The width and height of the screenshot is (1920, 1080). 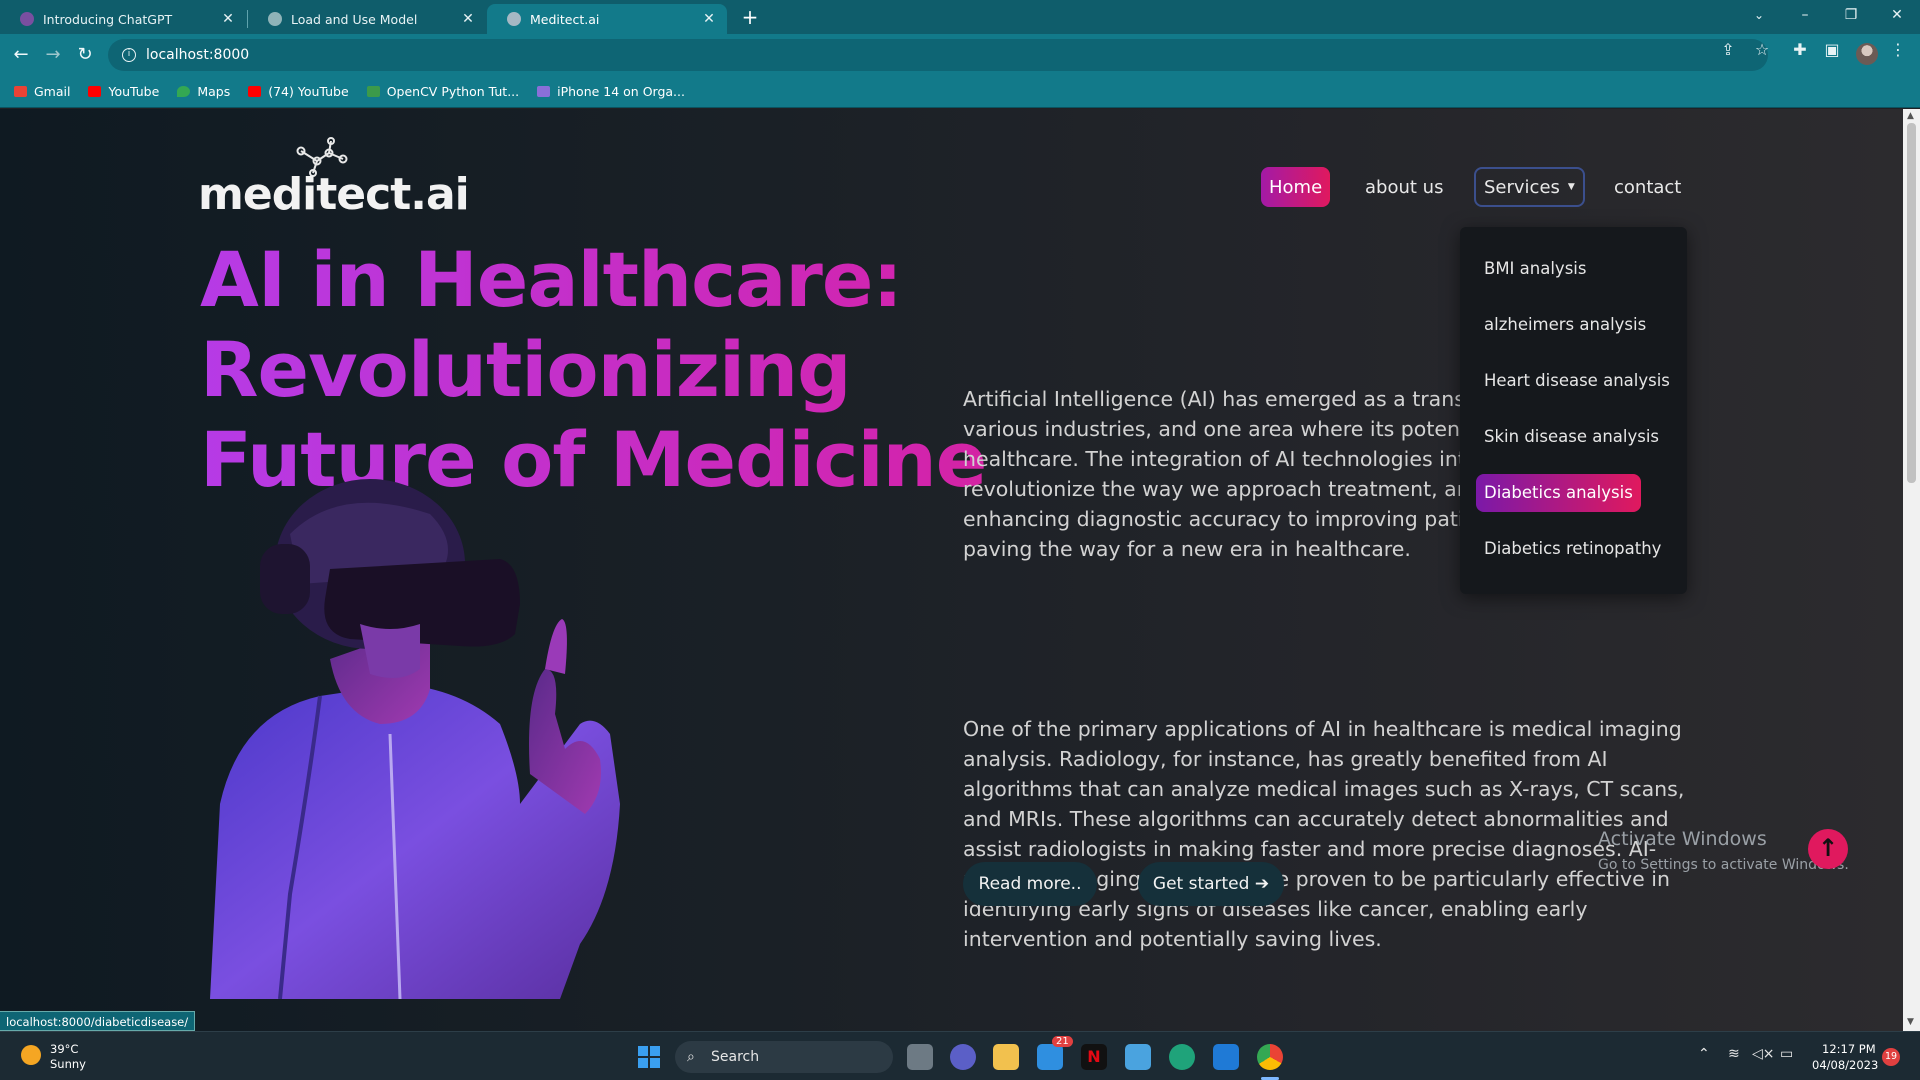 I want to click on menu-alzheimers-analysis: alzheimers analysis, so click(x=1565, y=325).